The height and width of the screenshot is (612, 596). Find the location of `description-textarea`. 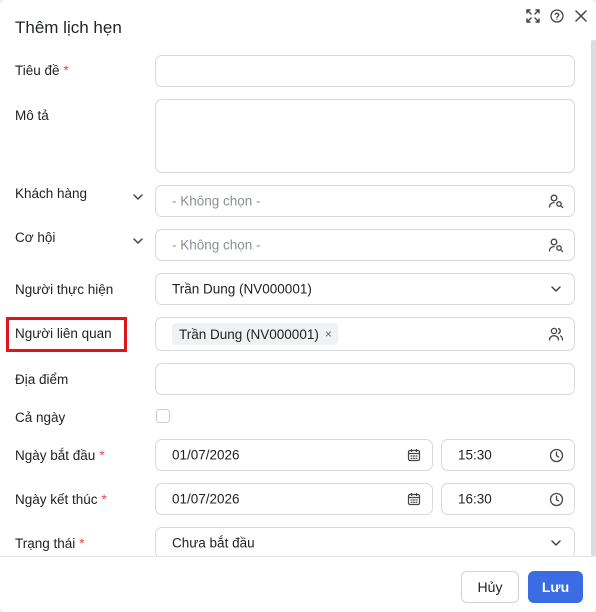

description-textarea is located at coordinates (365, 136).